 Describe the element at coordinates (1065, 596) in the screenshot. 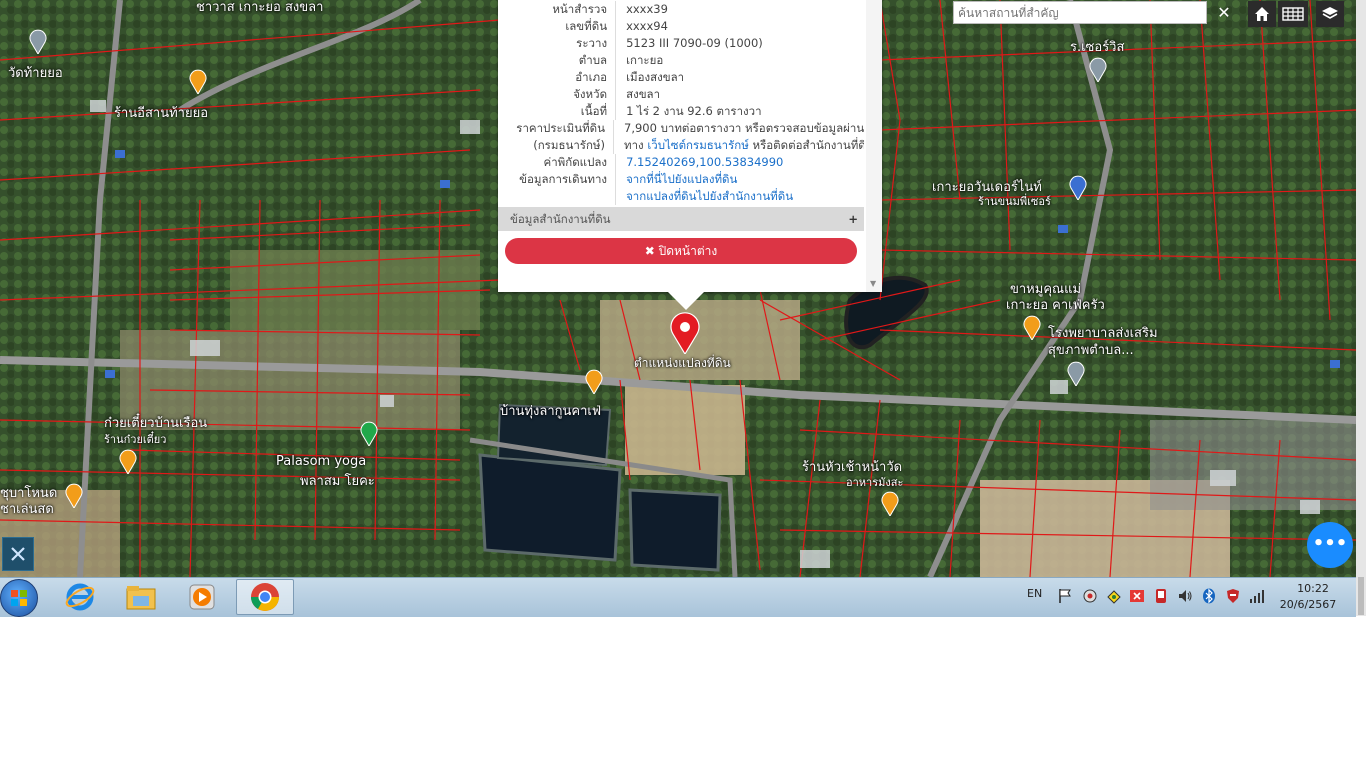

I see `flag-icon` at that location.